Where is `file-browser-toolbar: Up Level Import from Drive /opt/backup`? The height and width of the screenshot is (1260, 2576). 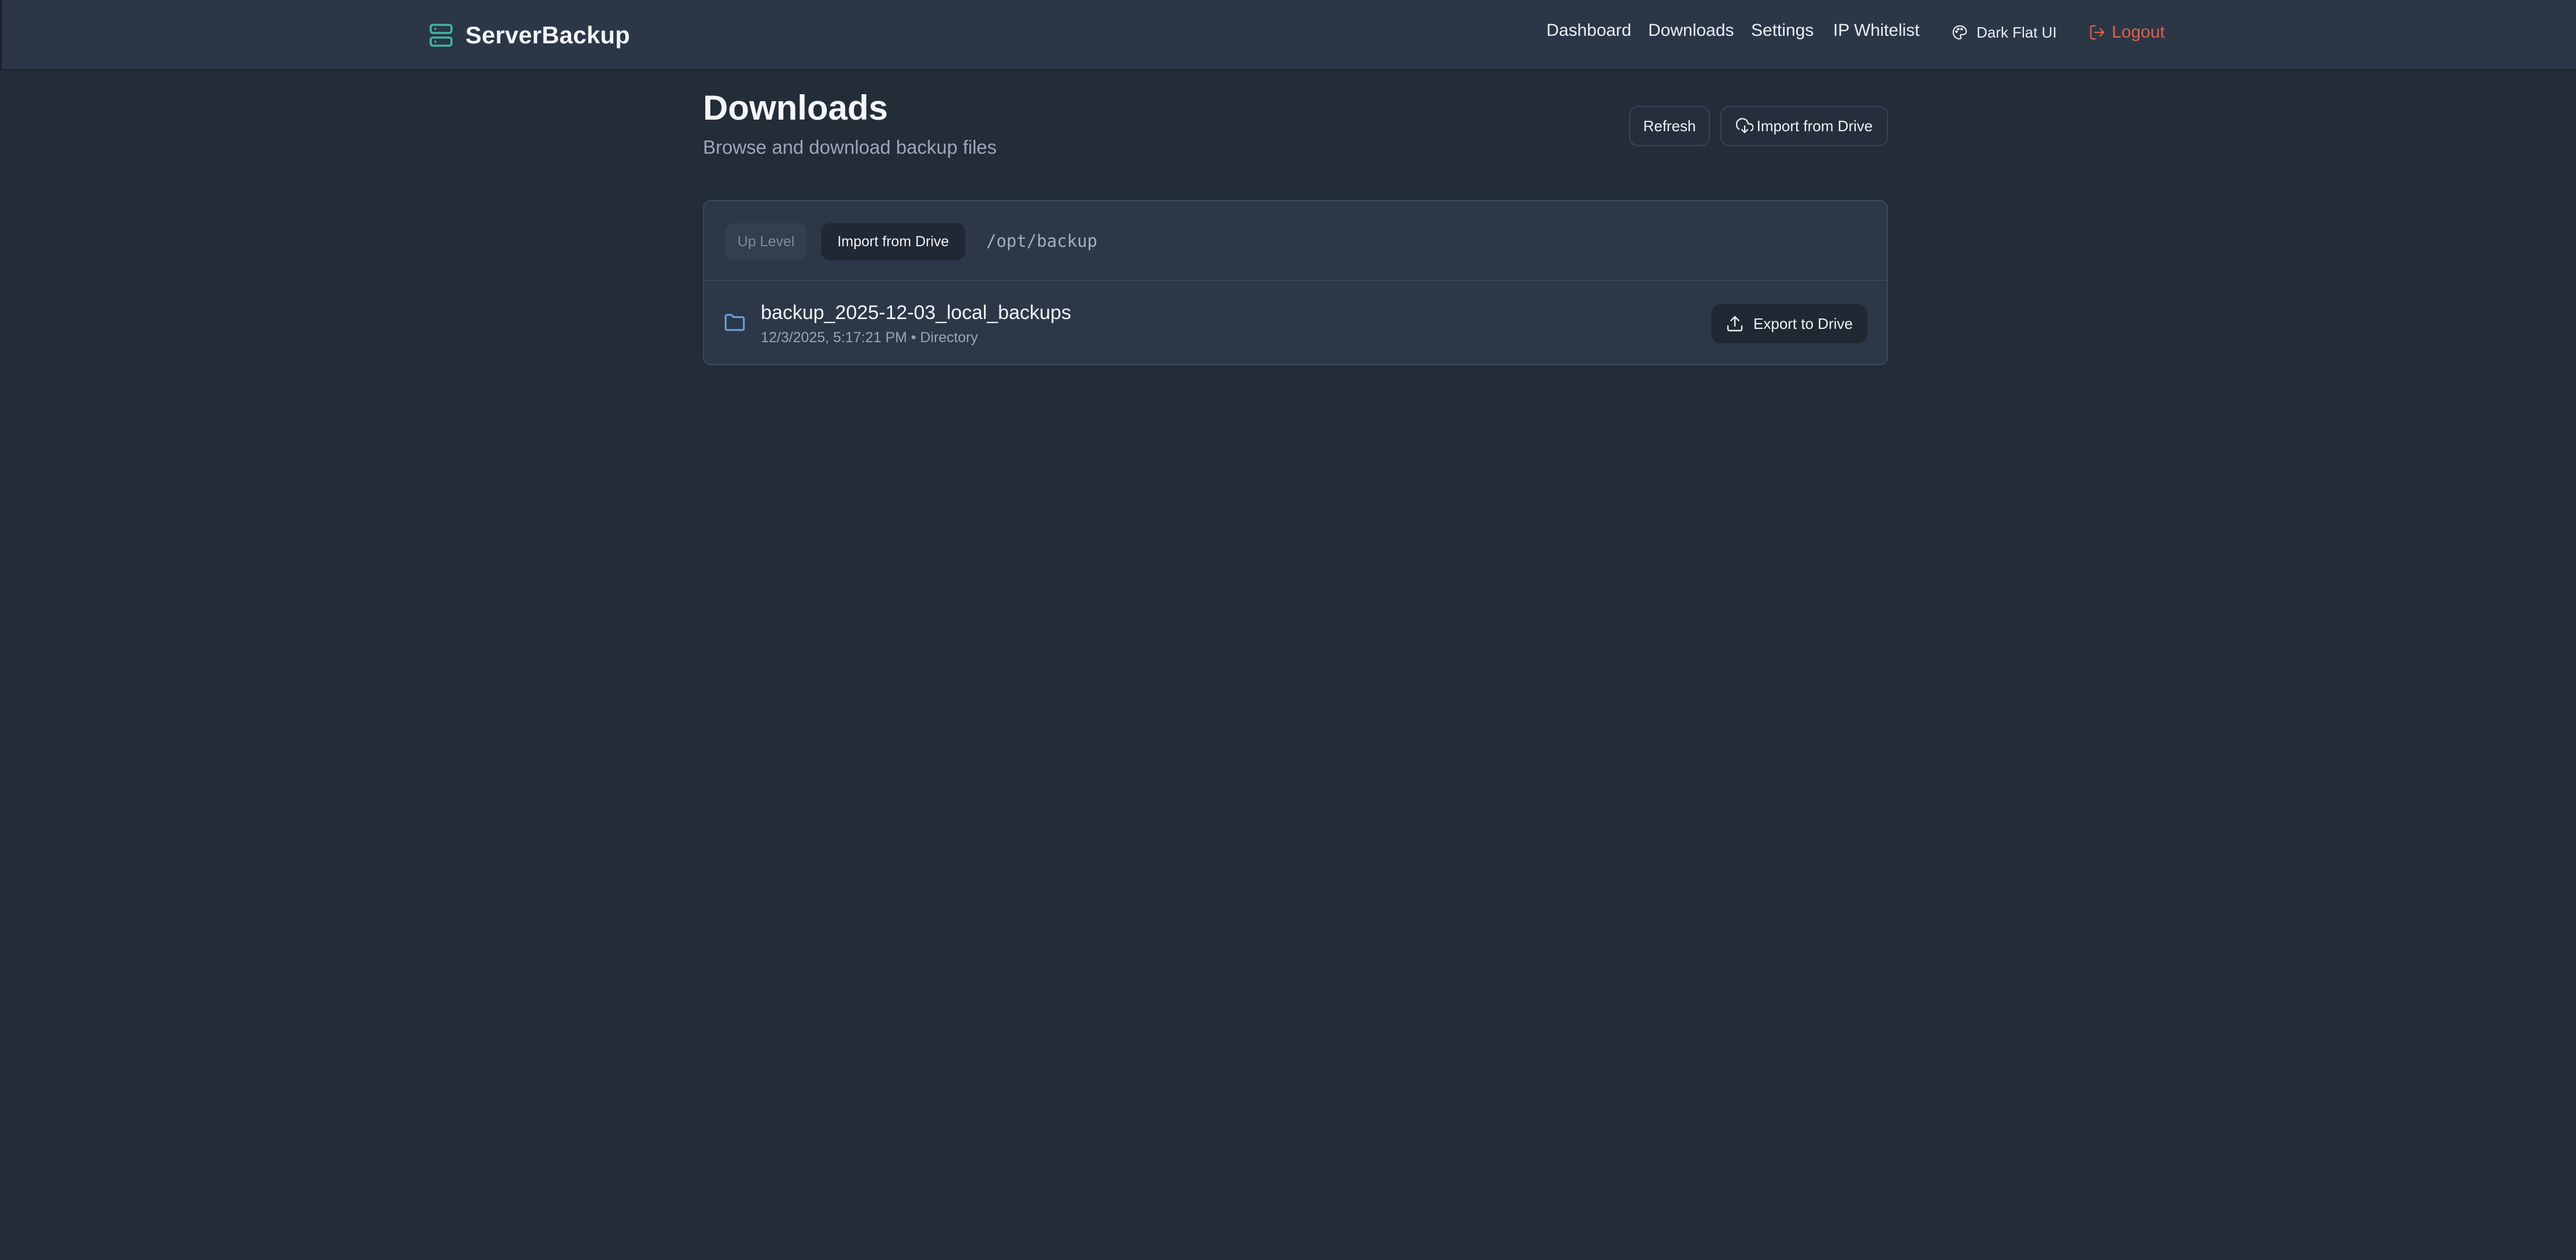 file-browser-toolbar: Up Level Import from Drive /opt/backup is located at coordinates (1296, 241).